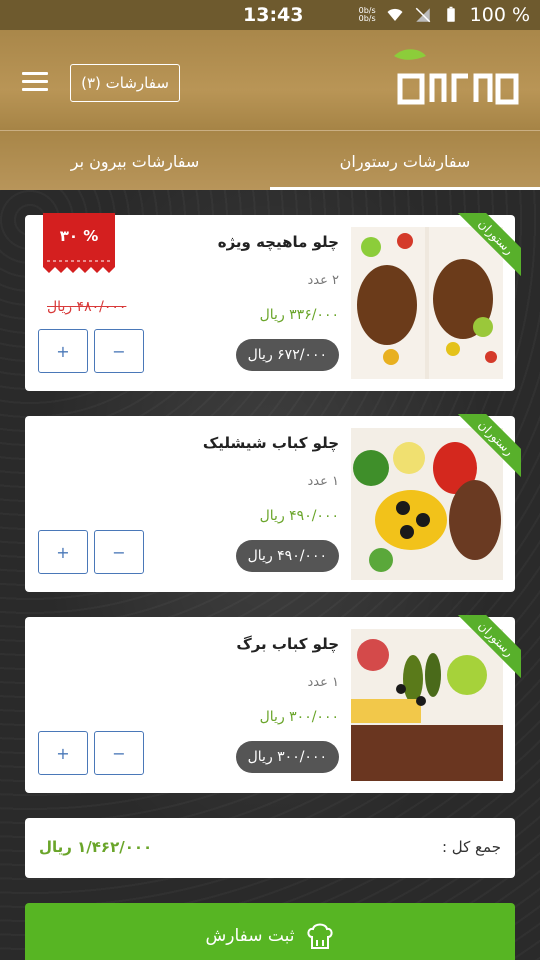  What do you see at coordinates (96, 847) in the screenshot?
I see `total-value: ۱/۴۶۲/۰۰۰ ریال` at bounding box center [96, 847].